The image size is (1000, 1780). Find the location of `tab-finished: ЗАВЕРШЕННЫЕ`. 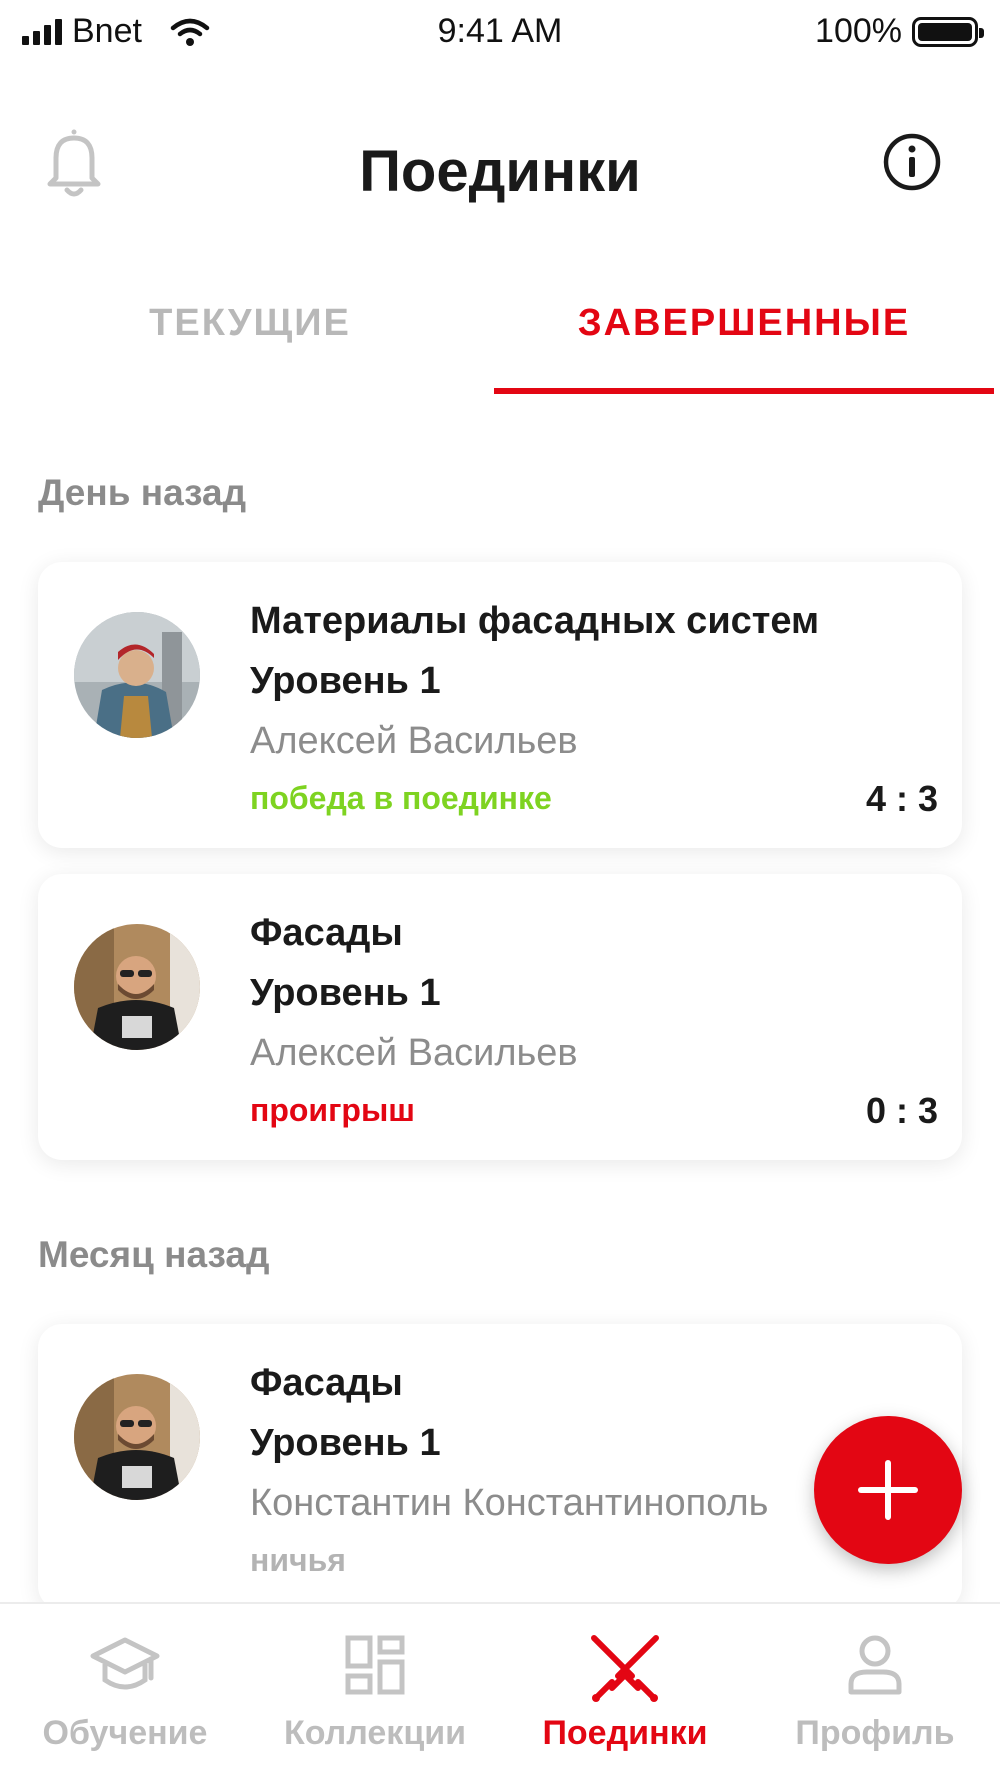

tab-finished: ЗАВЕРШЕННЫЕ is located at coordinates (744, 323).